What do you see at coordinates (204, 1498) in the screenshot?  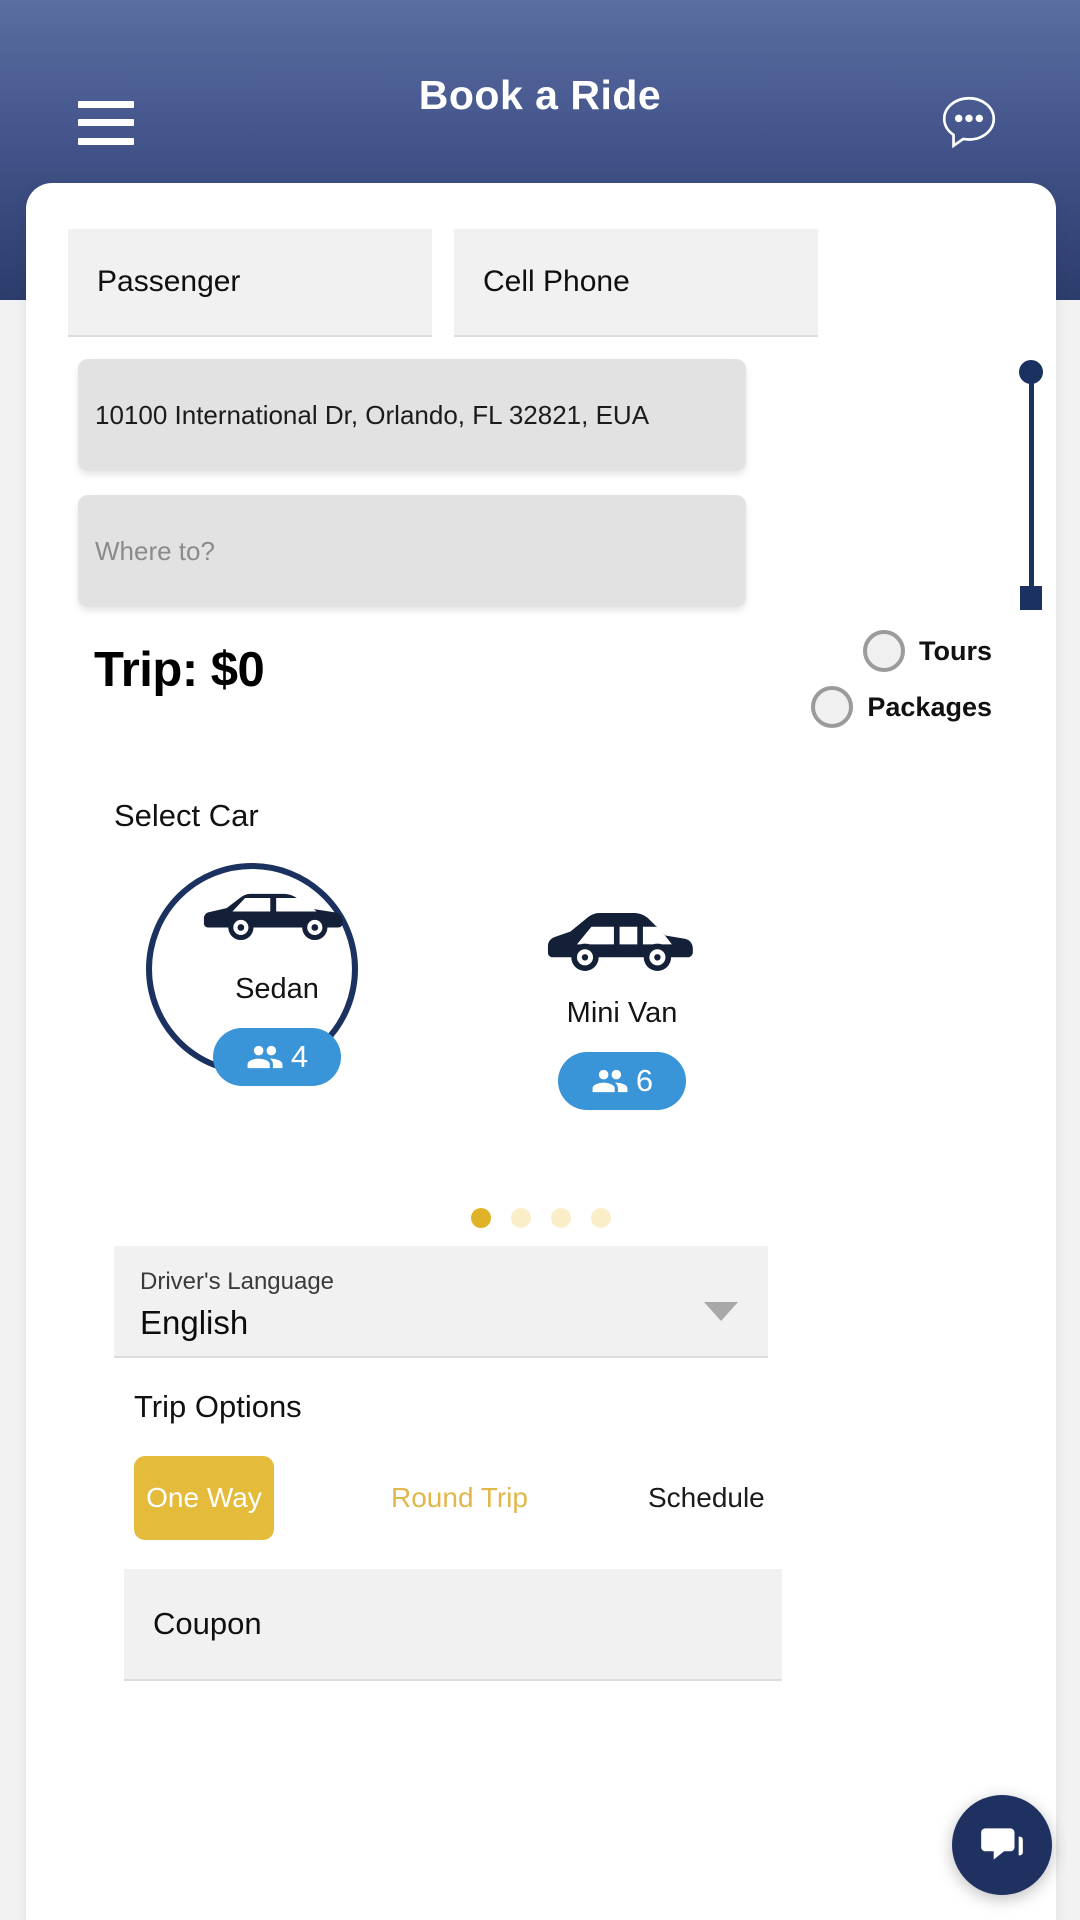 I see `tab-one-way: One Way` at bounding box center [204, 1498].